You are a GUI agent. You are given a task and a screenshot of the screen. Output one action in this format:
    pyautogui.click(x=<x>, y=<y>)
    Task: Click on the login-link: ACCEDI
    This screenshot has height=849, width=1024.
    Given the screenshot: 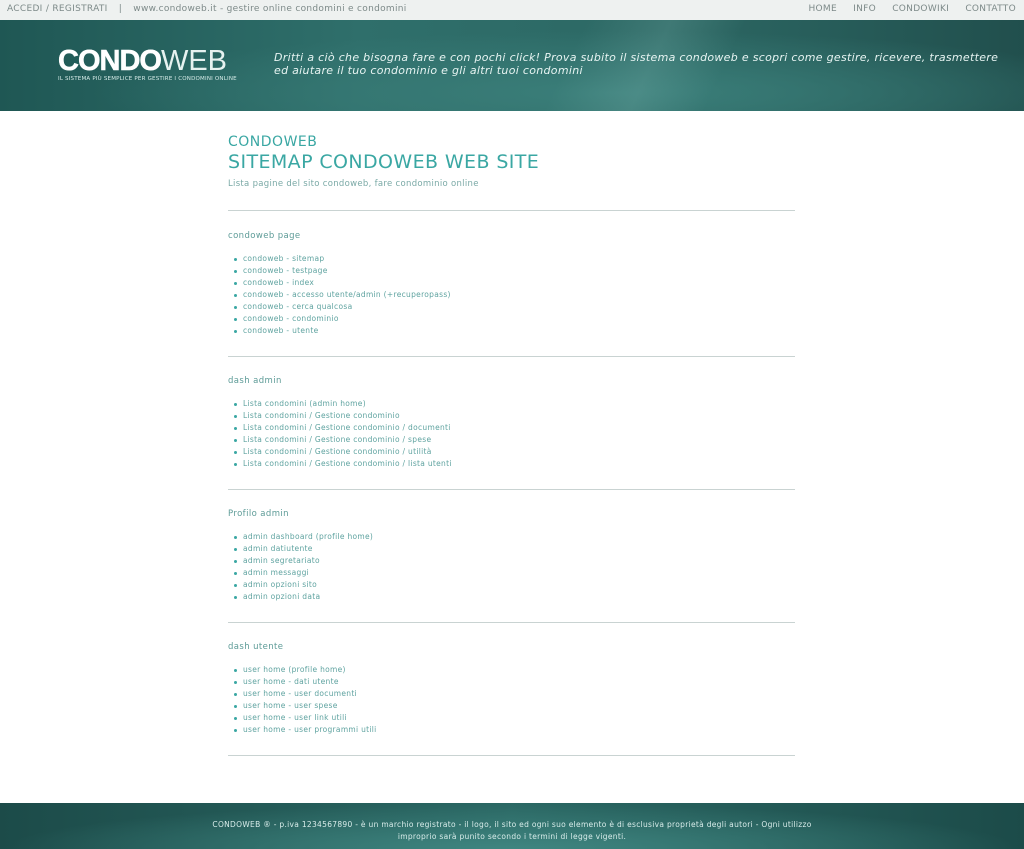 What is the action you would take?
    pyautogui.click(x=25, y=9)
    